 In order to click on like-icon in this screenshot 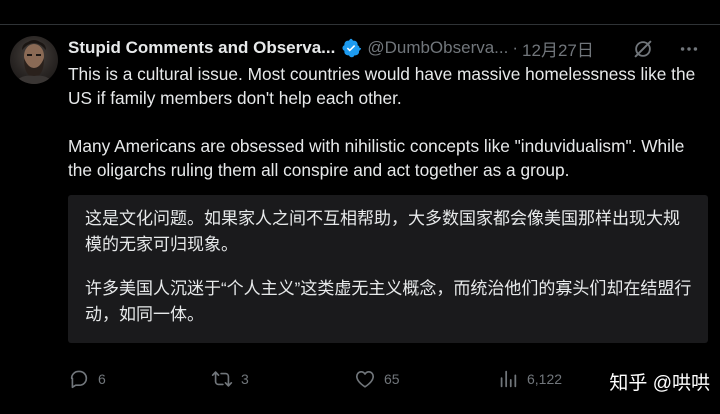, I will do `click(365, 379)`.